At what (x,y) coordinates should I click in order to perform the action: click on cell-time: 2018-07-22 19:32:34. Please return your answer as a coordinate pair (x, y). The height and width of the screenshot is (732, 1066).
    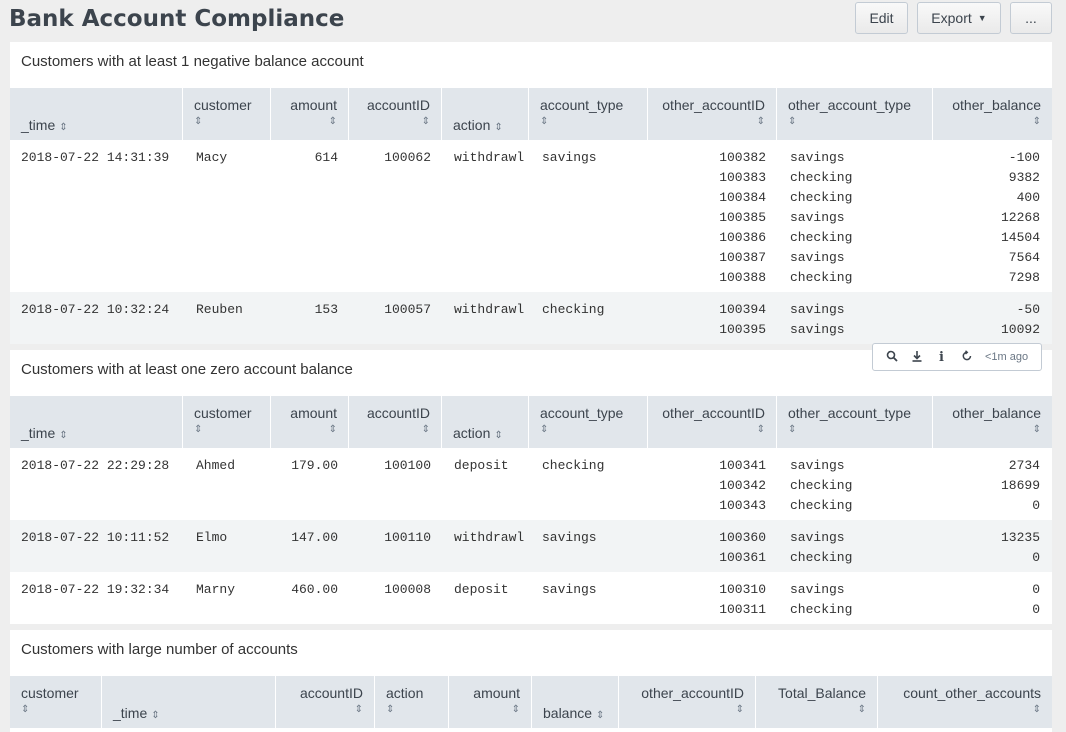
    Looking at the image, I should click on (95, 590).